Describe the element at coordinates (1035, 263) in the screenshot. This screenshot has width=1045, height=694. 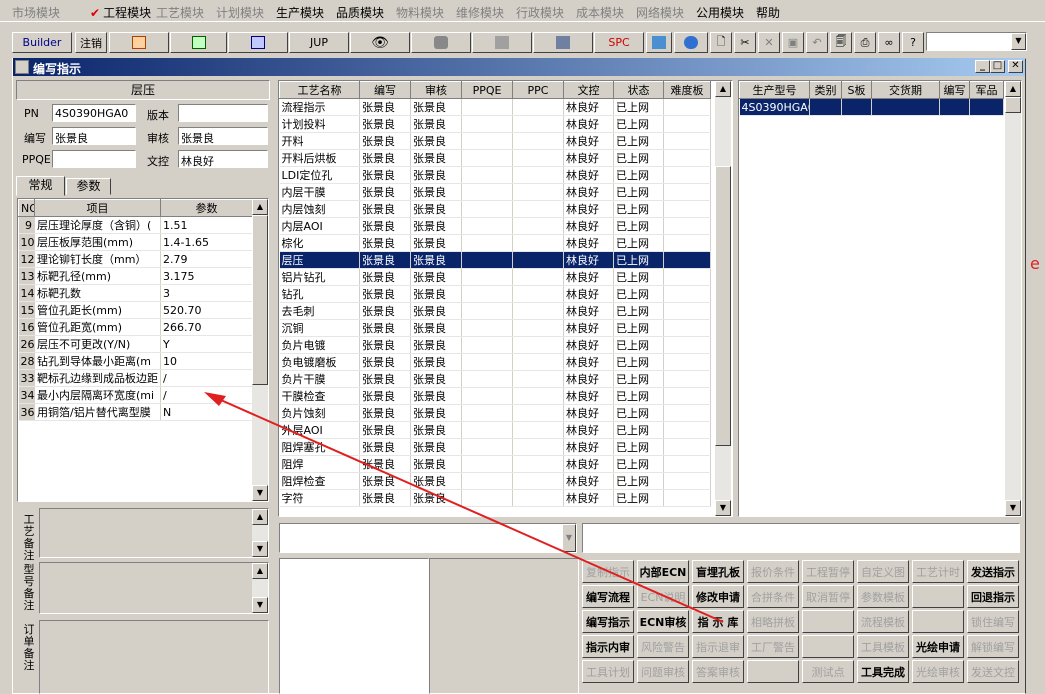
I see `background-fragment: e` at that location.